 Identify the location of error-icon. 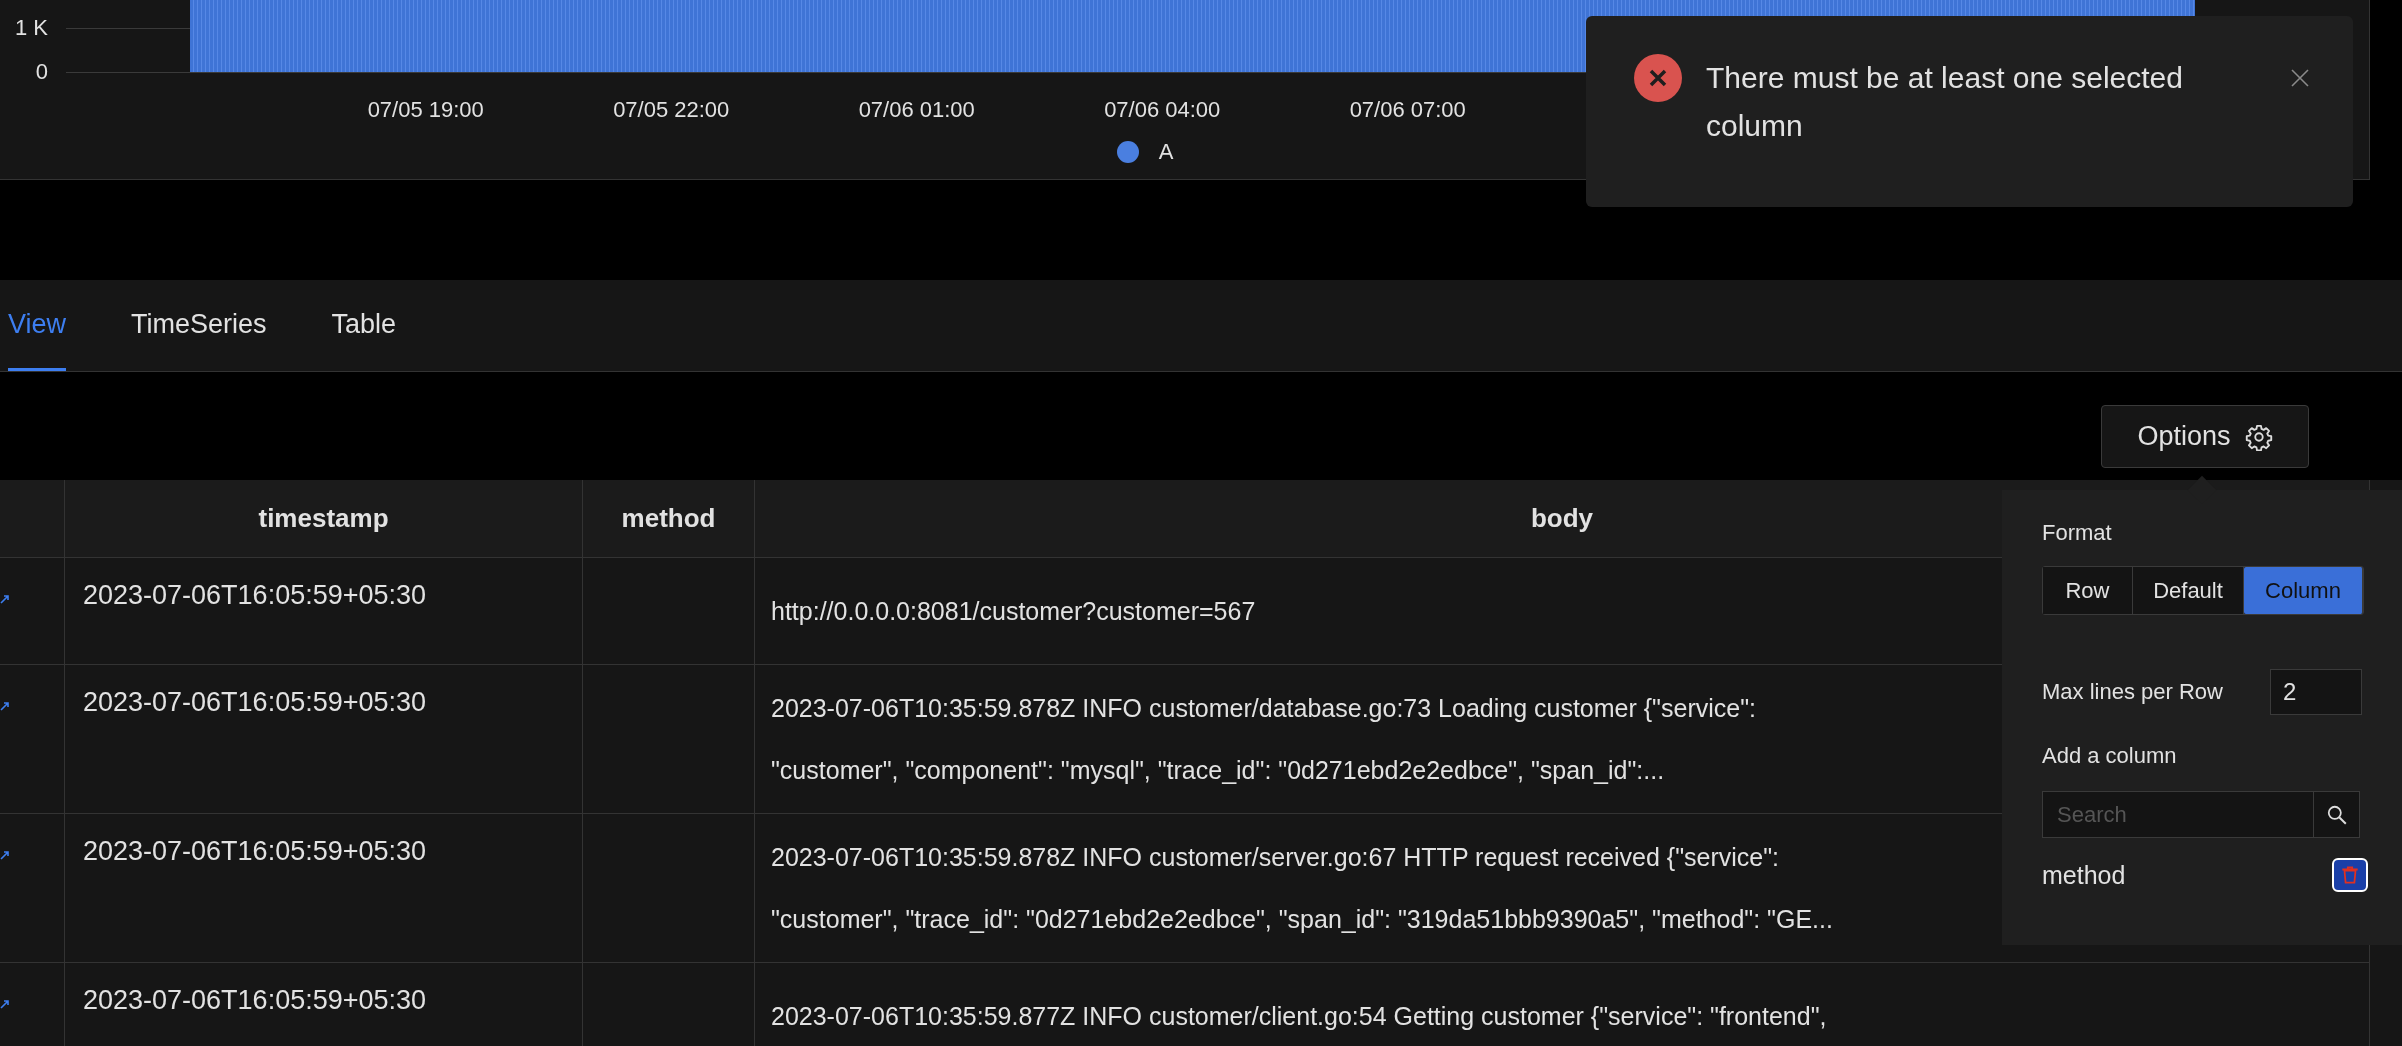
(1658, 78).